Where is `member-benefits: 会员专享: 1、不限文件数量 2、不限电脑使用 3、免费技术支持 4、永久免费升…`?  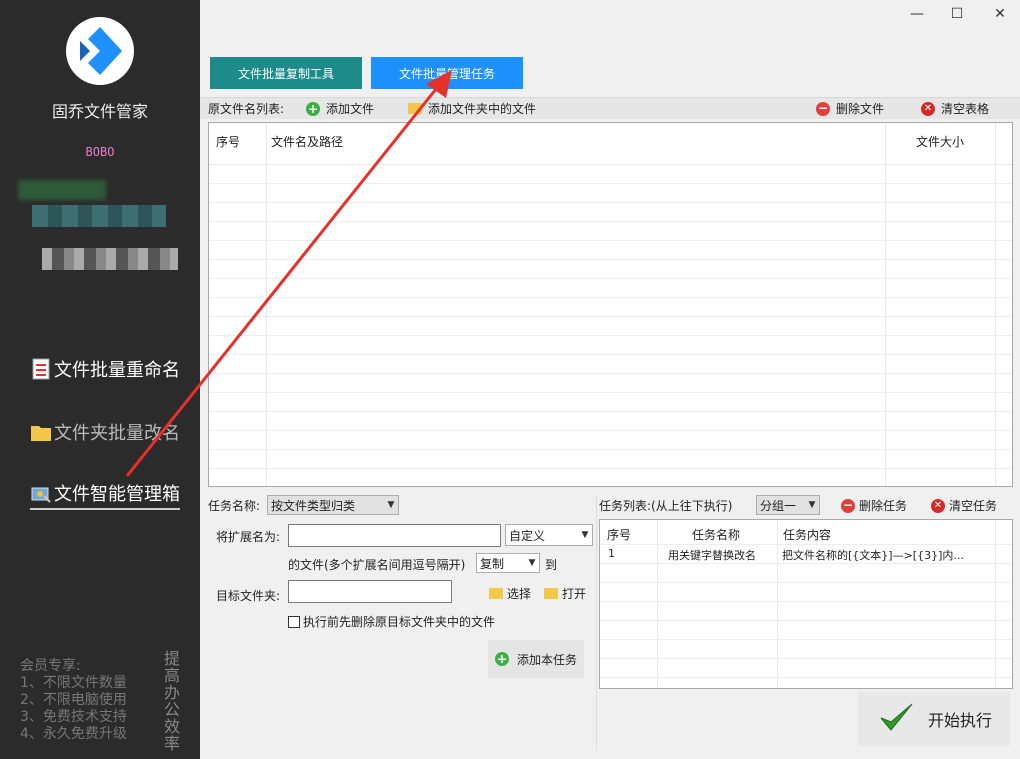 member-benefits: 会员专享: 1、不限文件数量 2、不限电脑使用 3、免费技术支持 4、永久免费升… is located at coordinates (73, 700).